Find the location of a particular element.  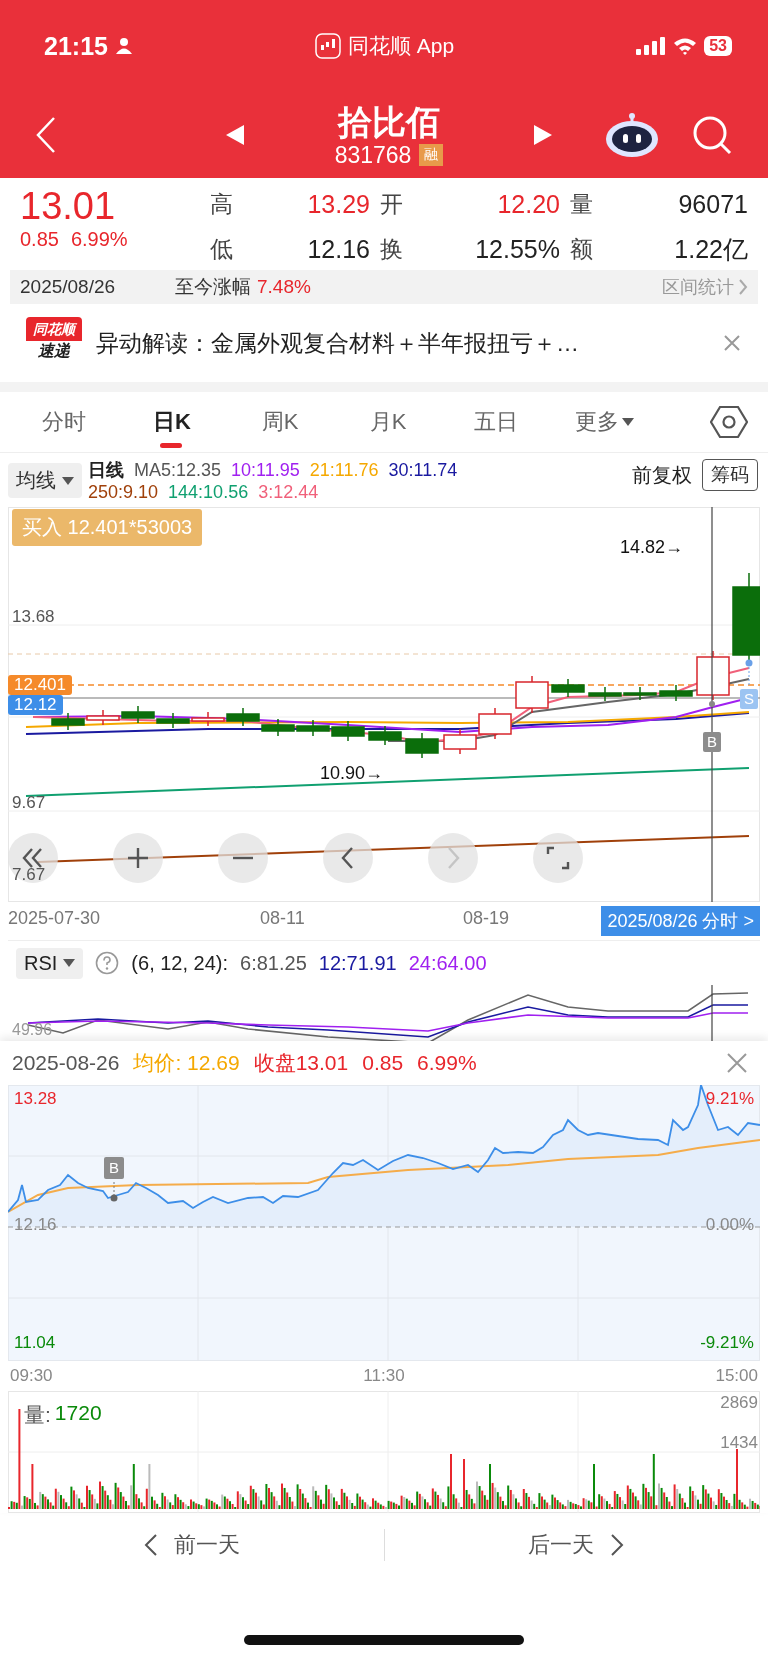

stat-label: 换 is located at coordinates (392, 249).